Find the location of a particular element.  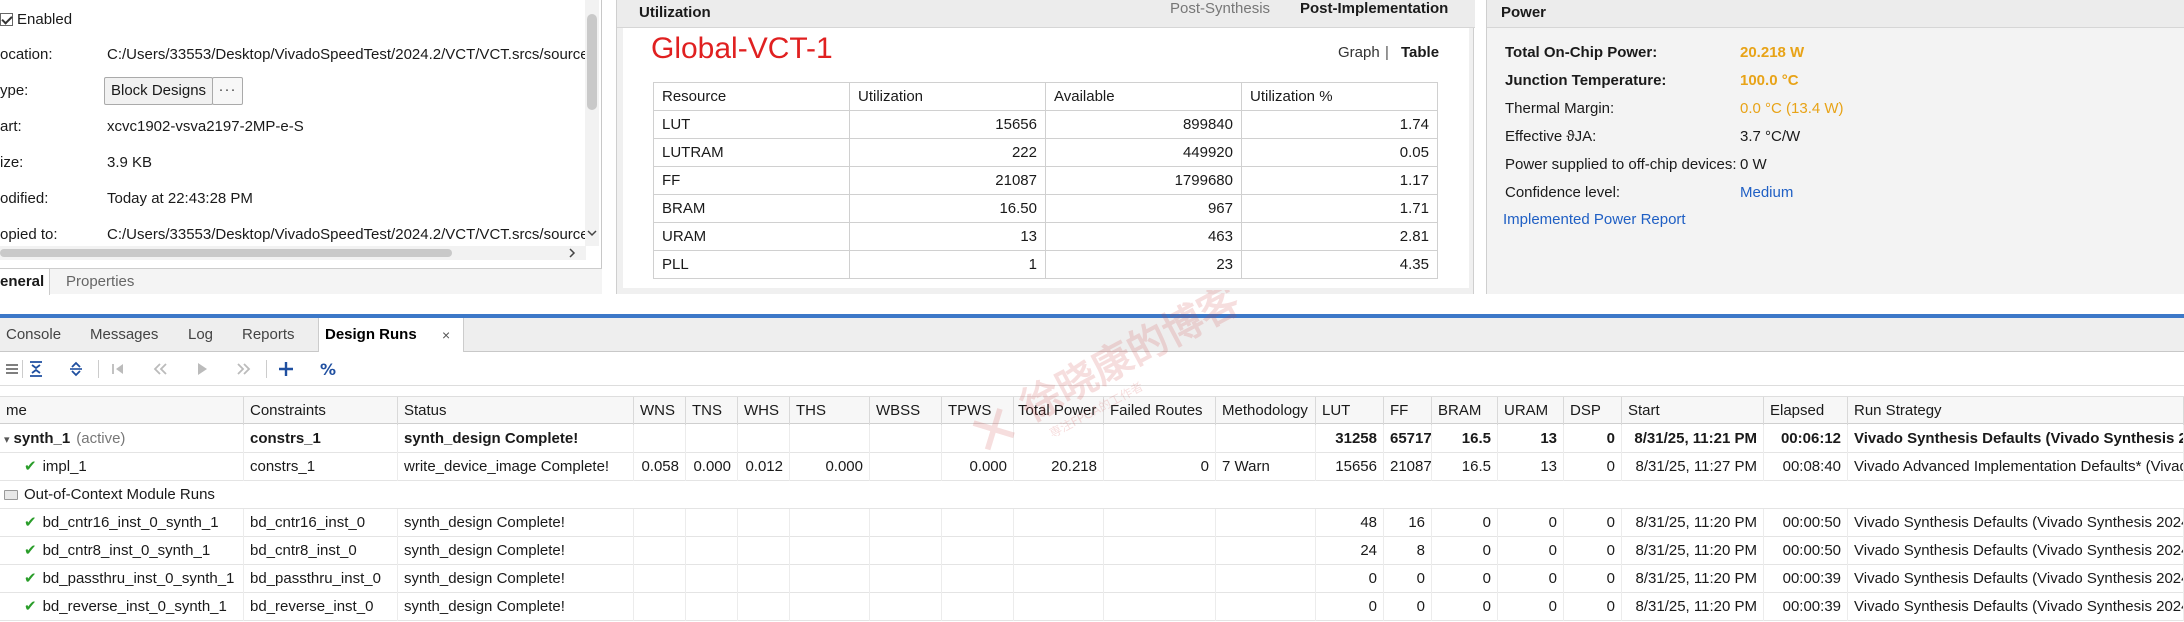

col-header: THS is located at coordinates (830, 411).